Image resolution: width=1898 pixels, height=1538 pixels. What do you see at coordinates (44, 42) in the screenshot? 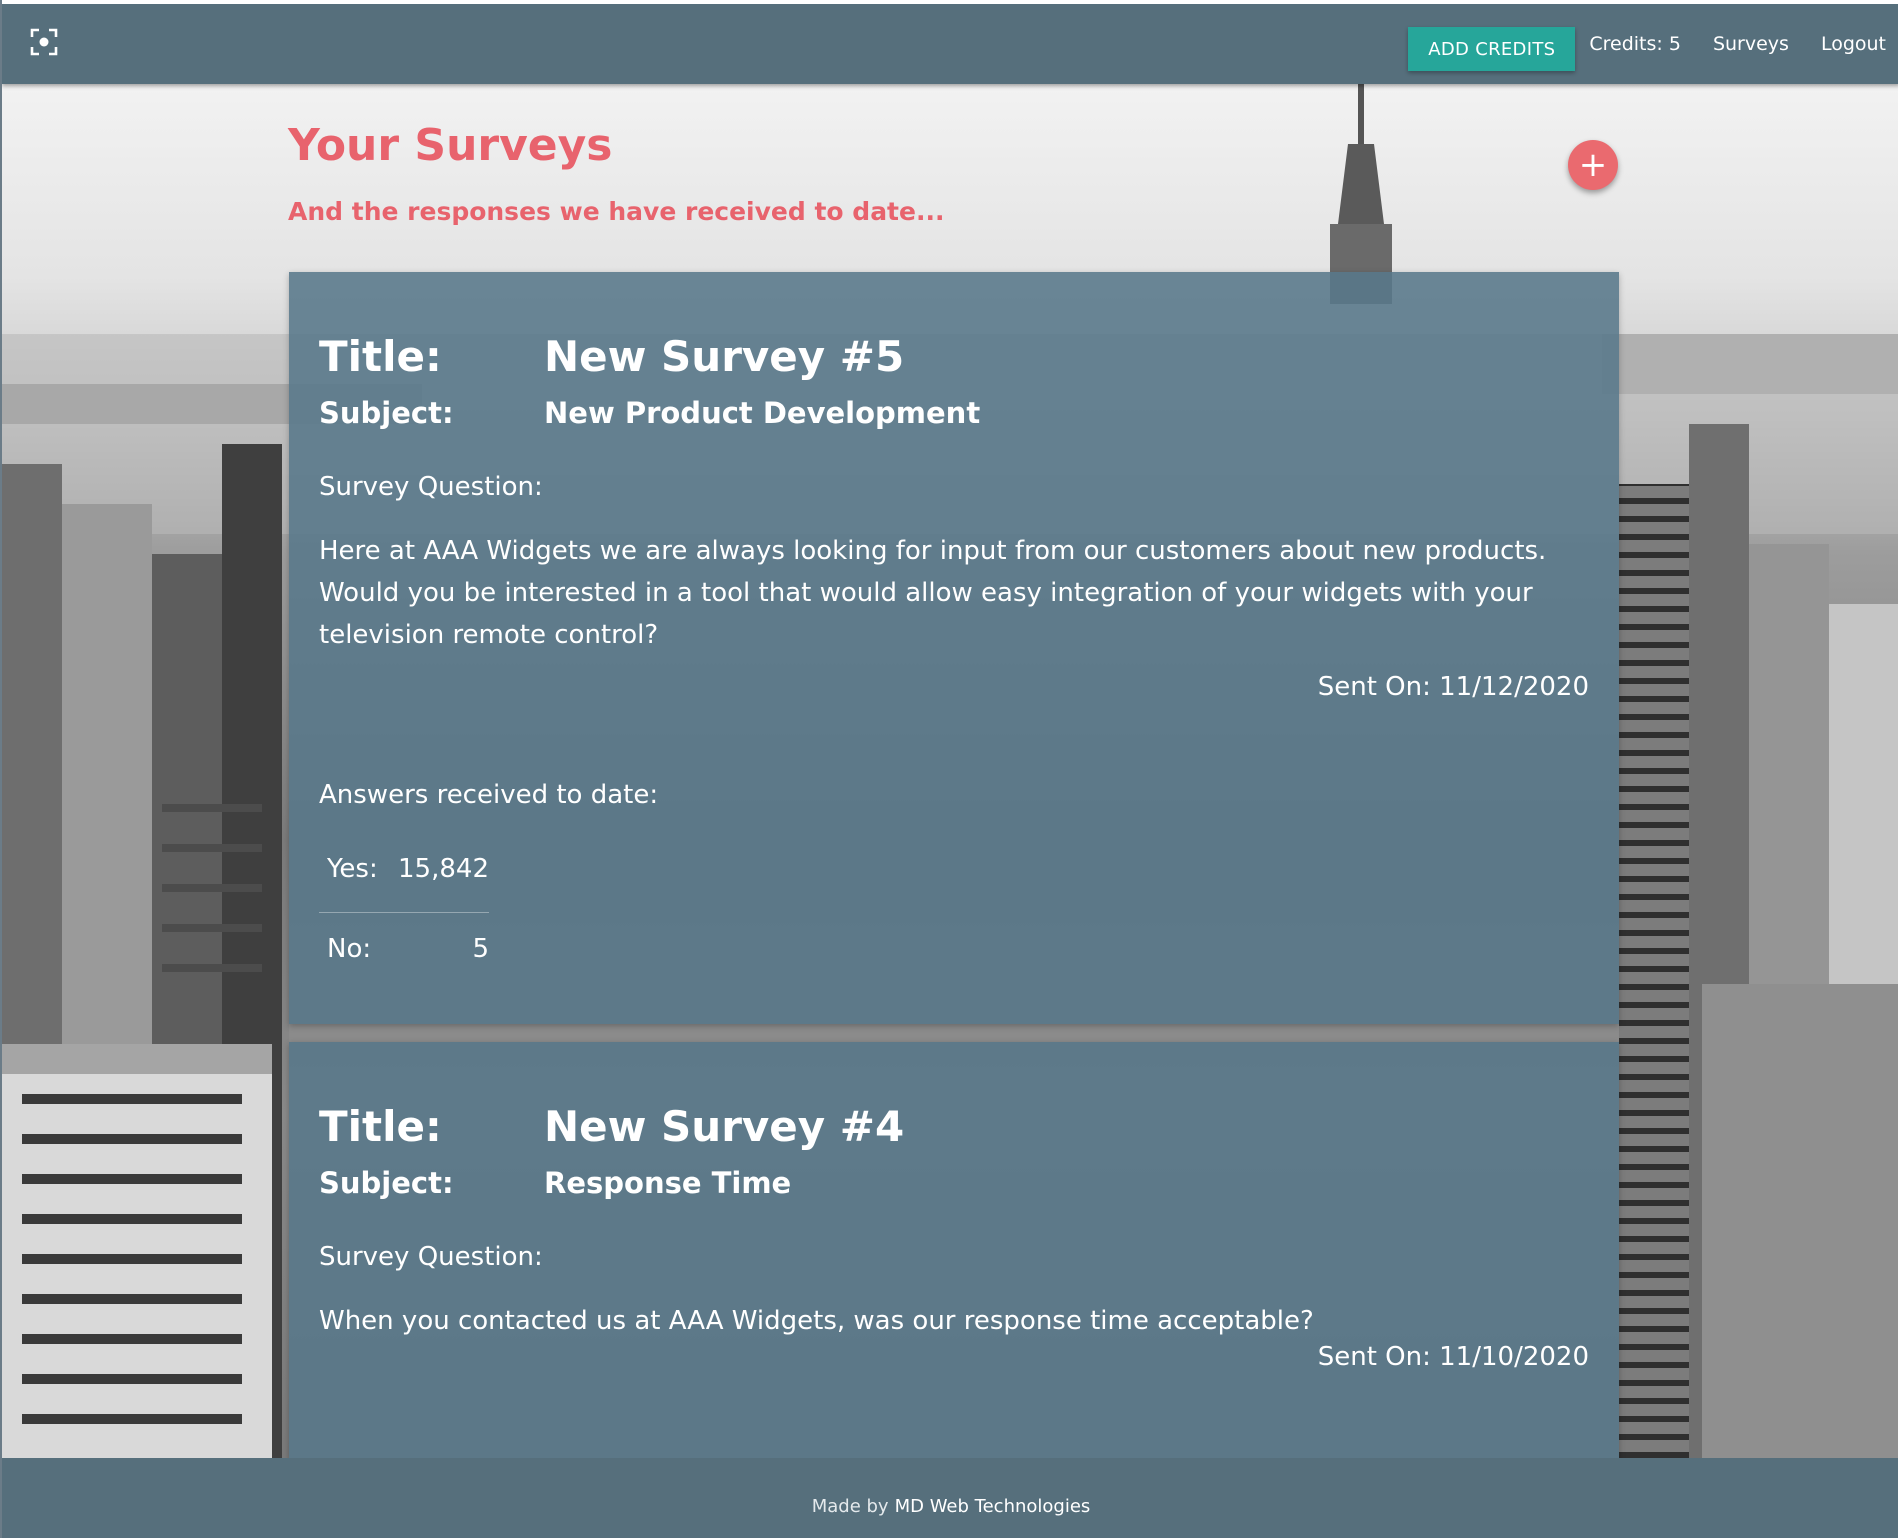
I see `focus-frame-icon` at bounding box center [44, 42].